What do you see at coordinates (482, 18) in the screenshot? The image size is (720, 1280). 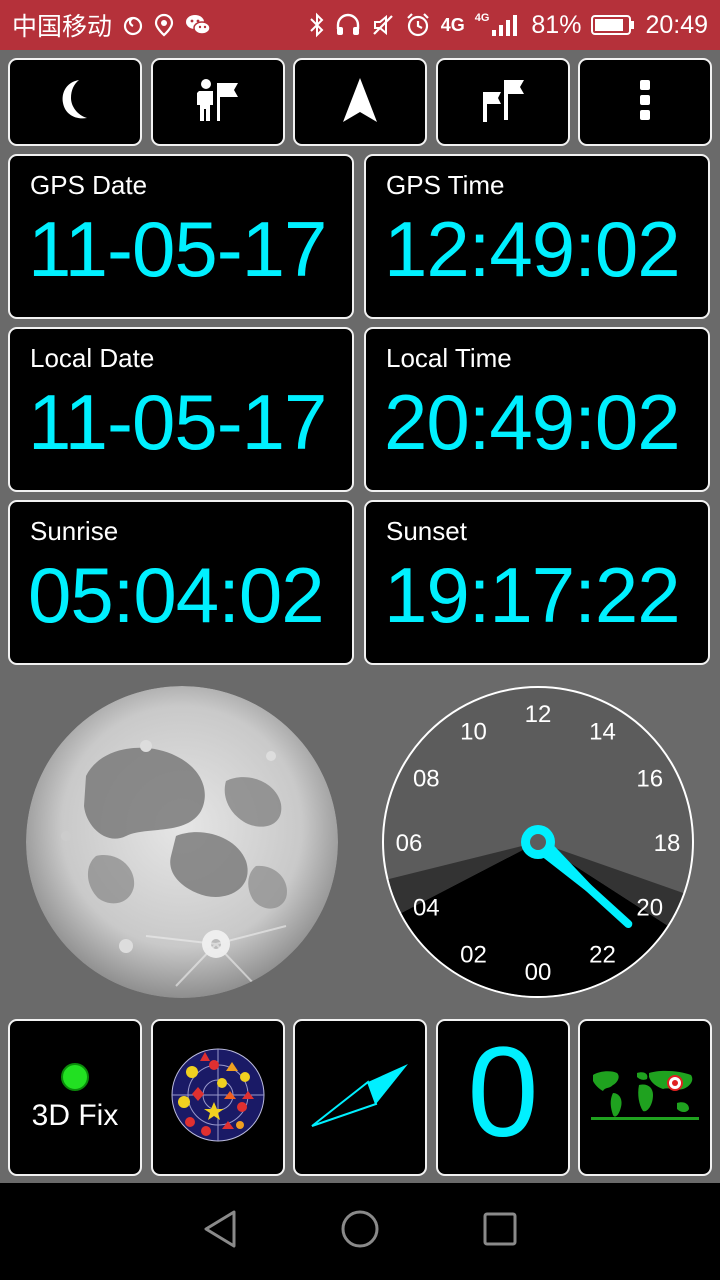 I see `network-small-label: 4G` at bounding box center [482, 18].